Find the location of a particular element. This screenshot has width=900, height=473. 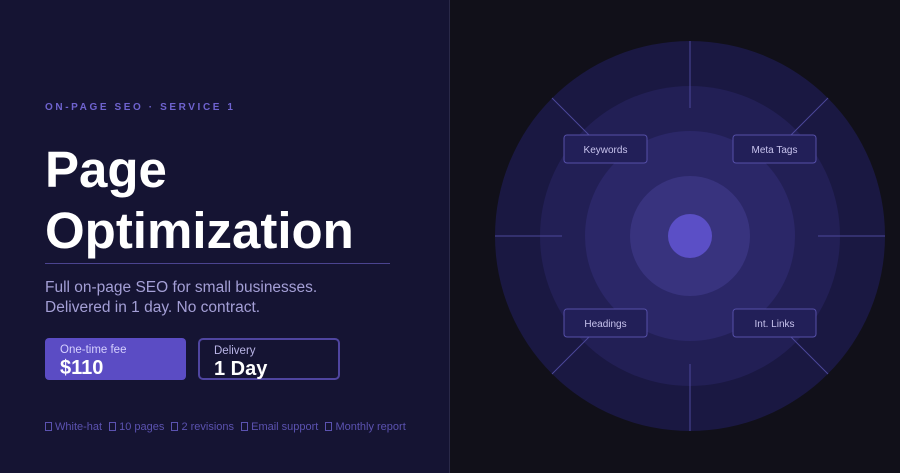

title-line-2: Optimization is located at coordinates (199, 230).